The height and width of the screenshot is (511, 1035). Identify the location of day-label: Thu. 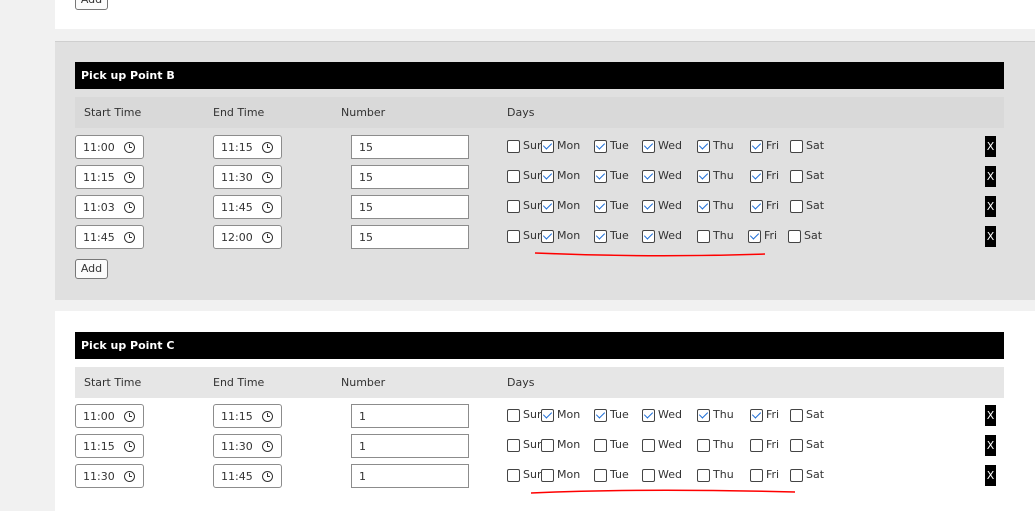
(723, 175).